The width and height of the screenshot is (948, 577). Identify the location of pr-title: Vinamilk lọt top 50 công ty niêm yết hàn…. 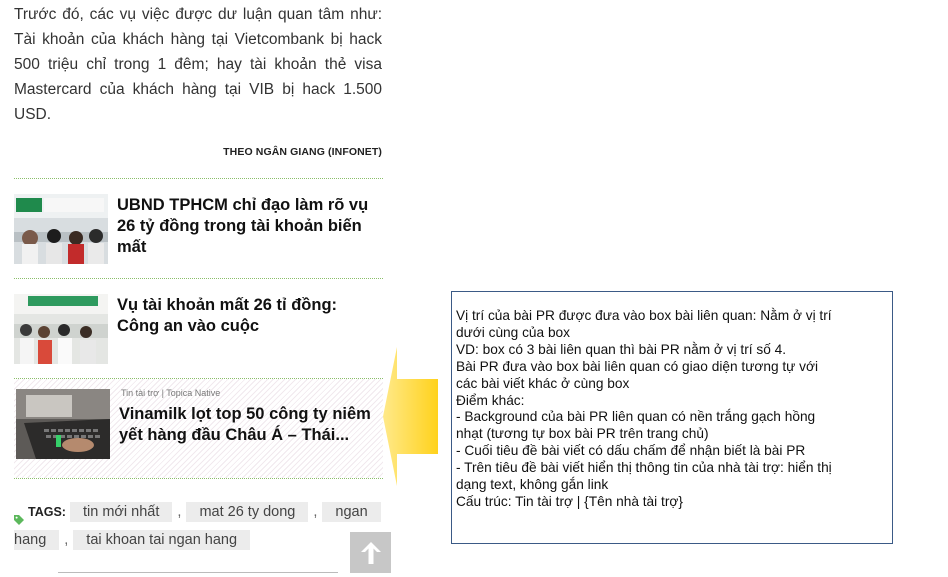
(251, 425).